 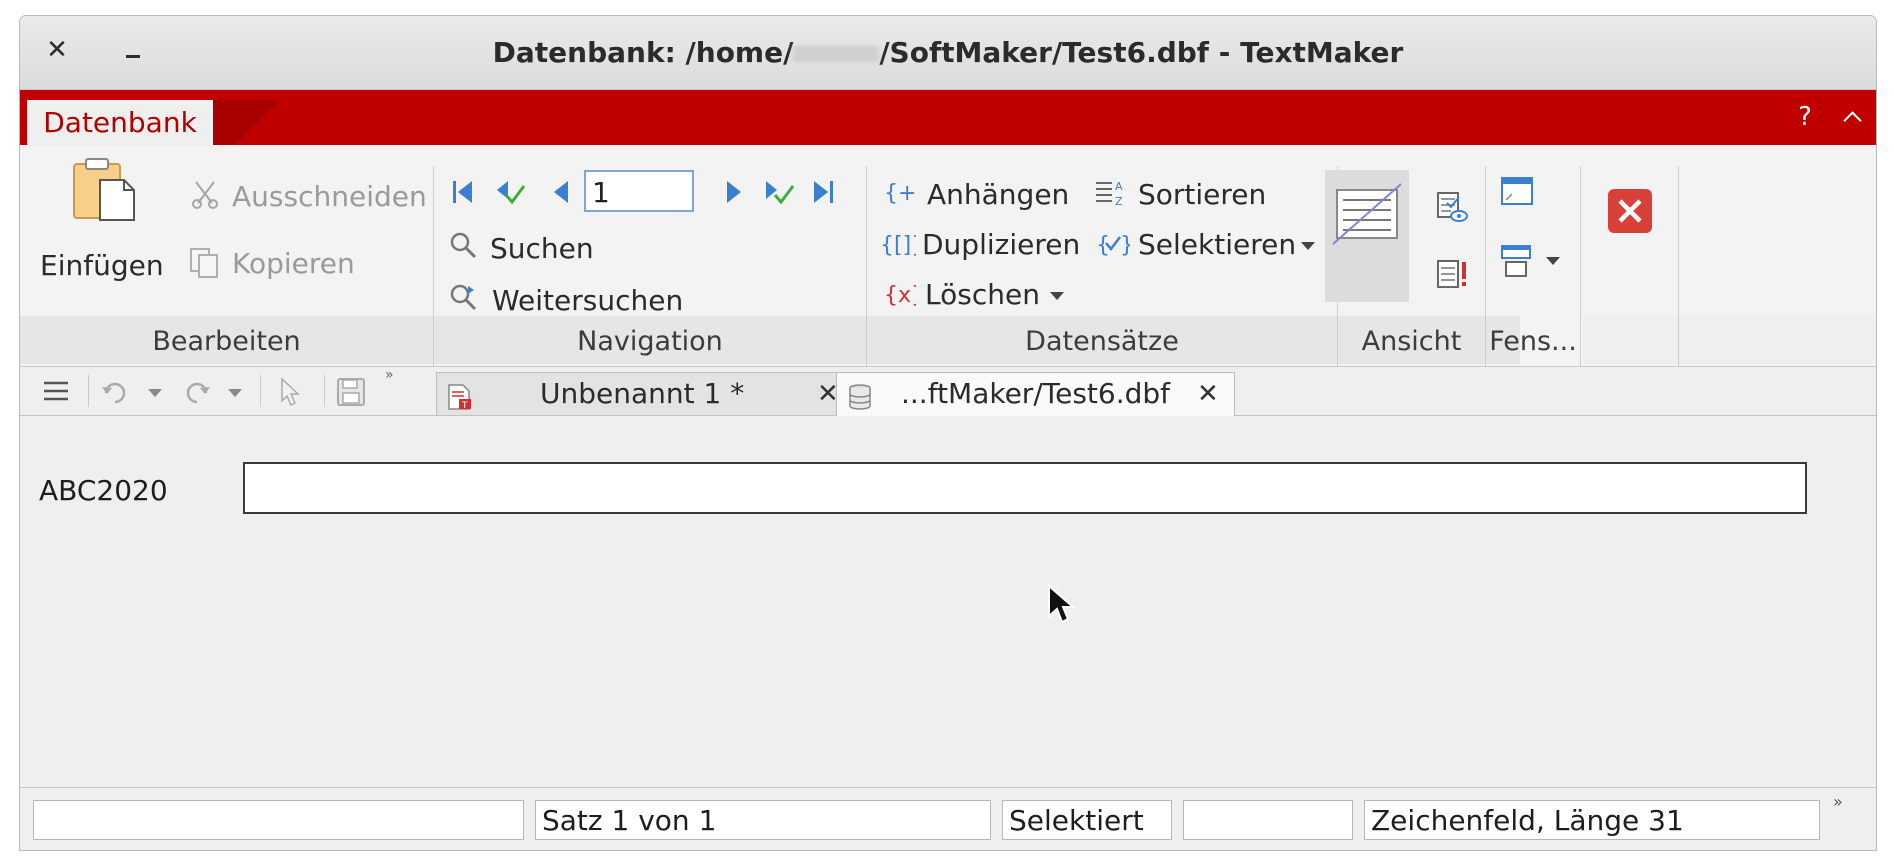 What do you see at coordinates (542, 249) in the screenshot?
I see `search-button: Suchen` at bounding box center [542, 249].